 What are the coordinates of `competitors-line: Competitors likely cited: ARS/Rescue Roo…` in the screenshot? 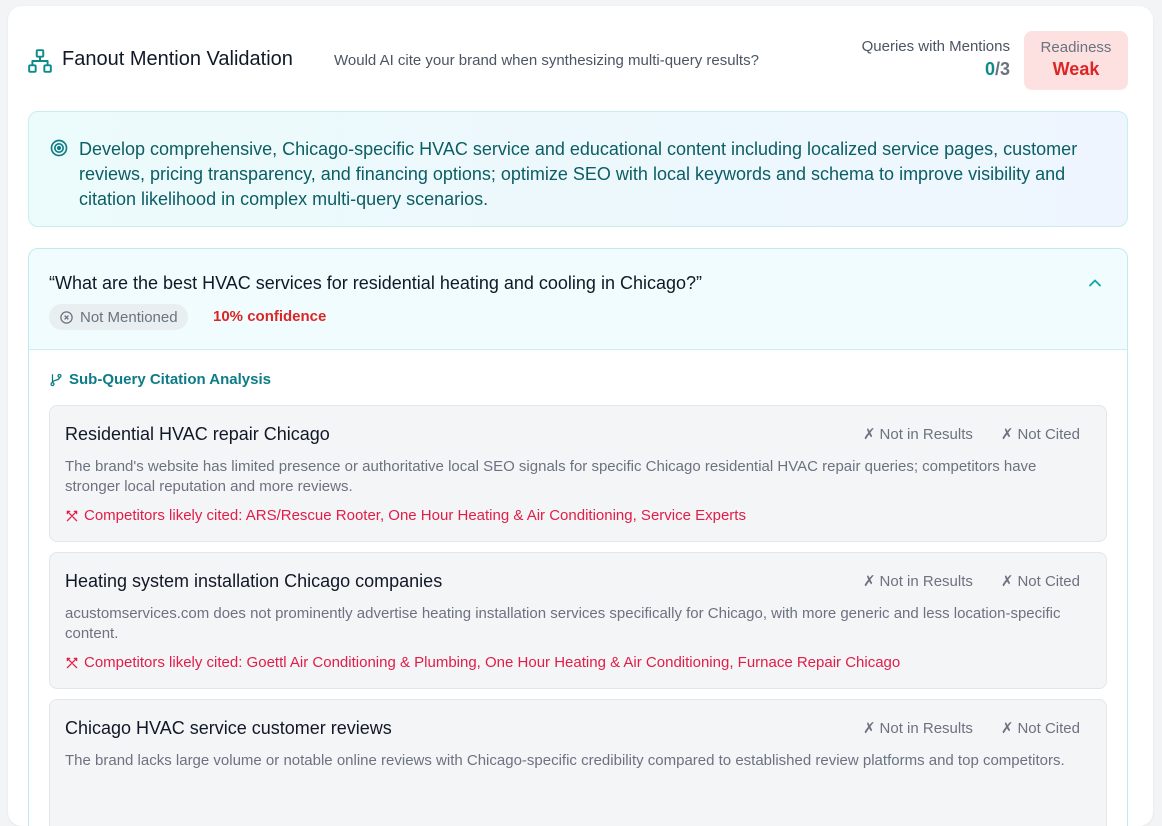 It's located at (574, 515).